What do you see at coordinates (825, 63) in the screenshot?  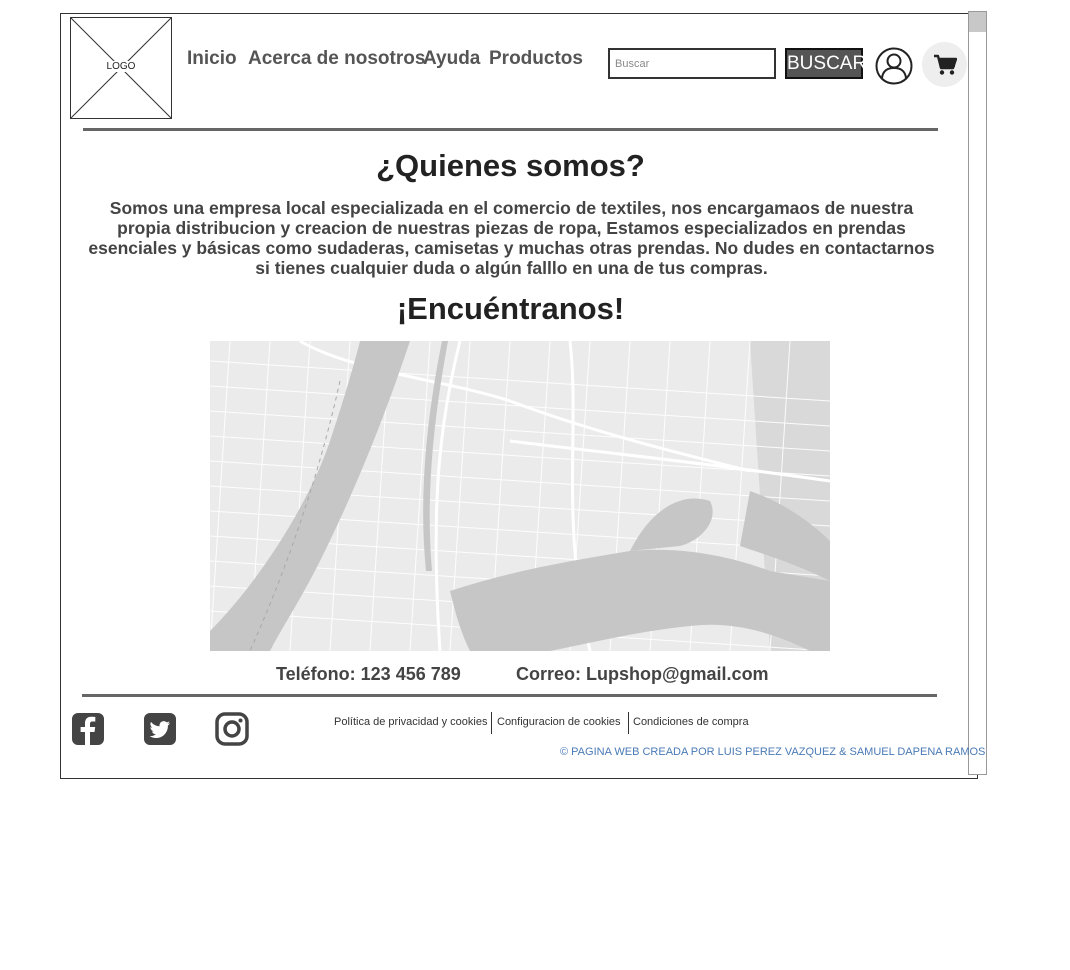 I see `search-button: BUSCAR` at bounding box center [825, 63].